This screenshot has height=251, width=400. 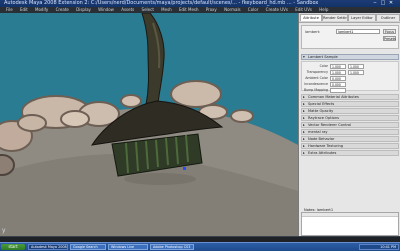 What do you see at coordinates (326, 146) in the screenshot?
I see `section-label: Hardware Texturing` at bounding box center [326, 146].